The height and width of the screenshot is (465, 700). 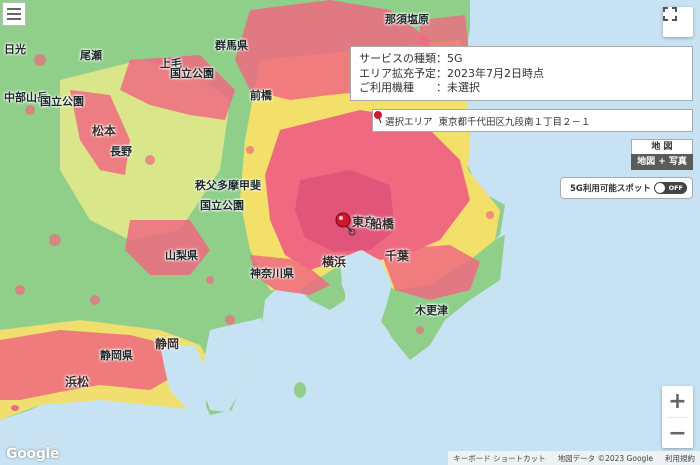 What do you see at coordinates (261, 95) in the screenshot?
I see `map-label: 前橋` at bounding box center [261, 95].